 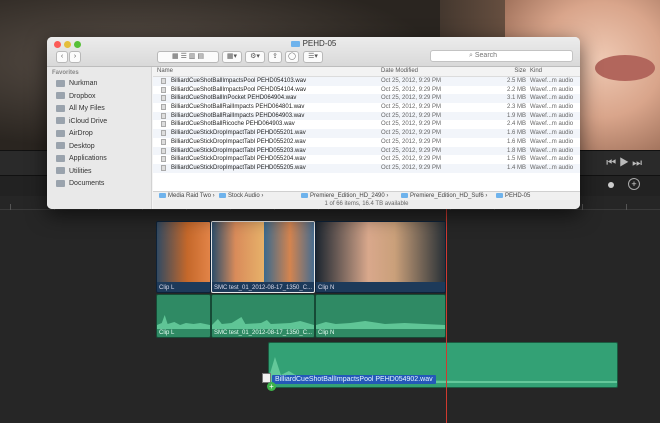 What do you see at coordinates (536, 71) in the screenshot?
I see `column-header-kind: Kind` at bounding box center [536, 71].